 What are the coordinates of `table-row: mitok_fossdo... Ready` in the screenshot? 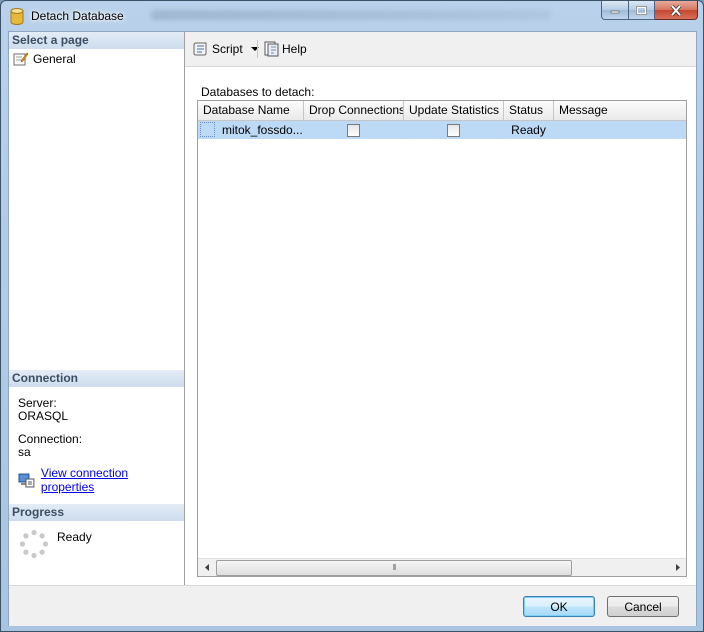 It's located at (442, 130).